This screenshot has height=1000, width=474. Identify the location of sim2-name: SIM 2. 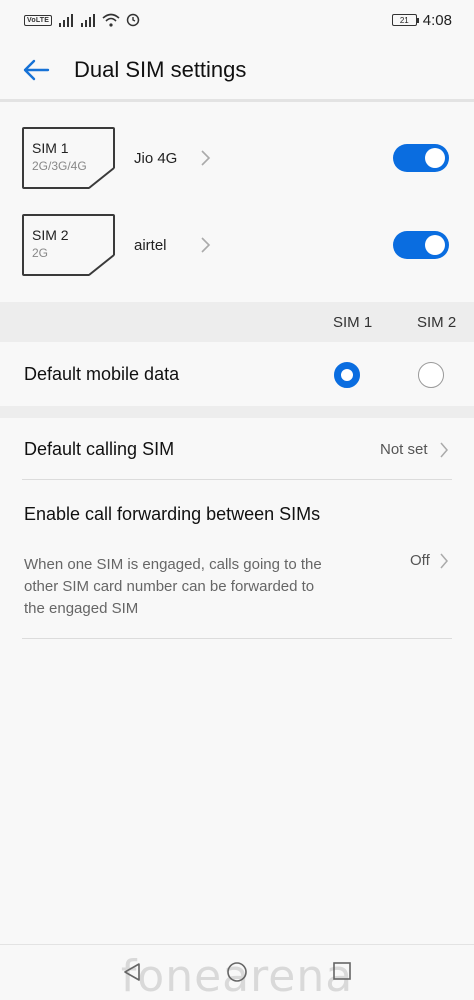
(50, 235).